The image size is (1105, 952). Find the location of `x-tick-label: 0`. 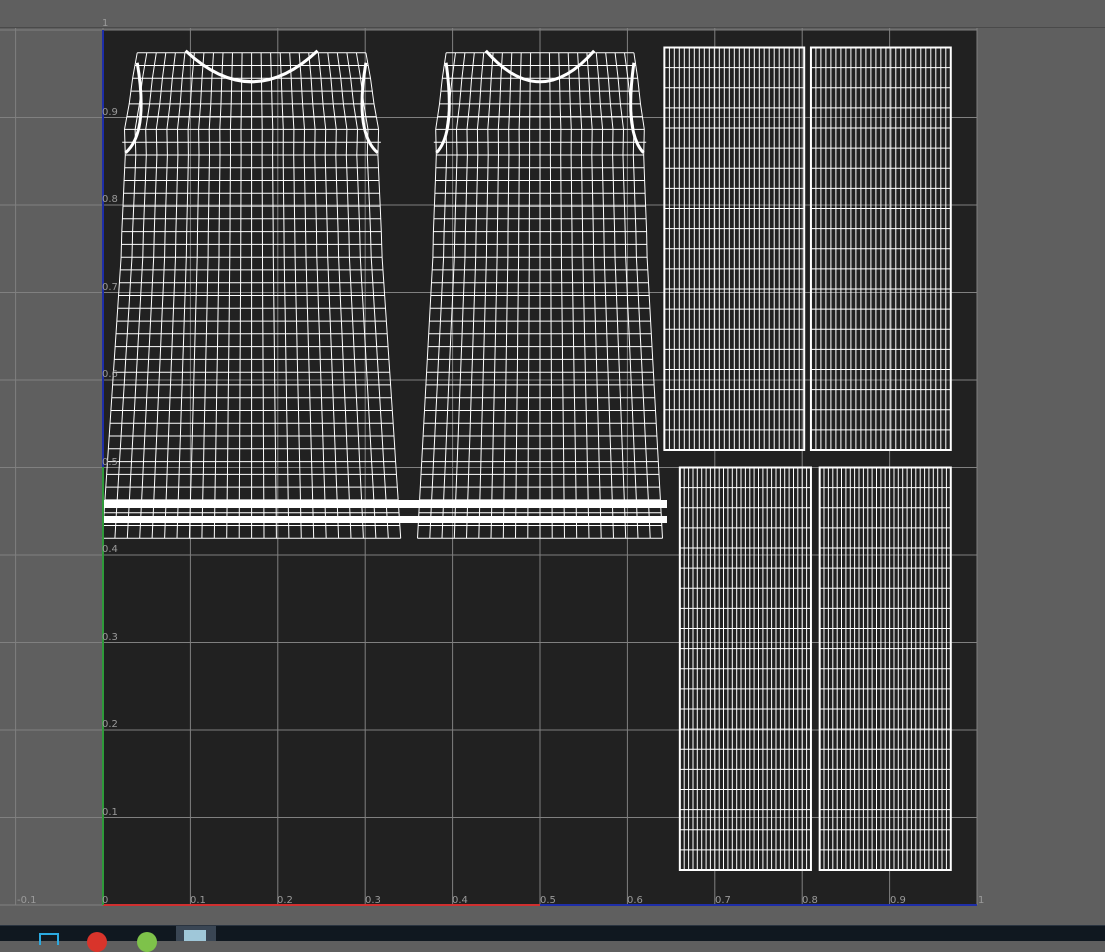

x-tick-label: 0 is located at coordinates (105, 900).